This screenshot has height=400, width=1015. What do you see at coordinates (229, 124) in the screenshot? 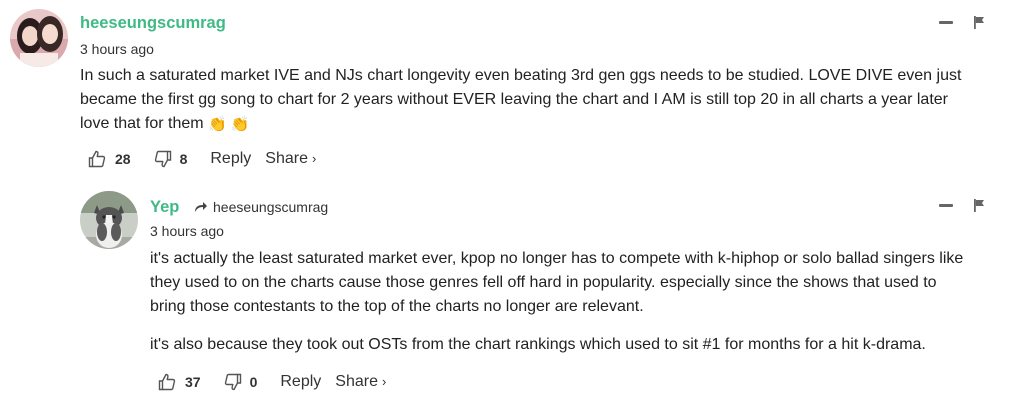
I see `clapping-hands-emoji: 👏 👏` at bounding box center [229, 124].